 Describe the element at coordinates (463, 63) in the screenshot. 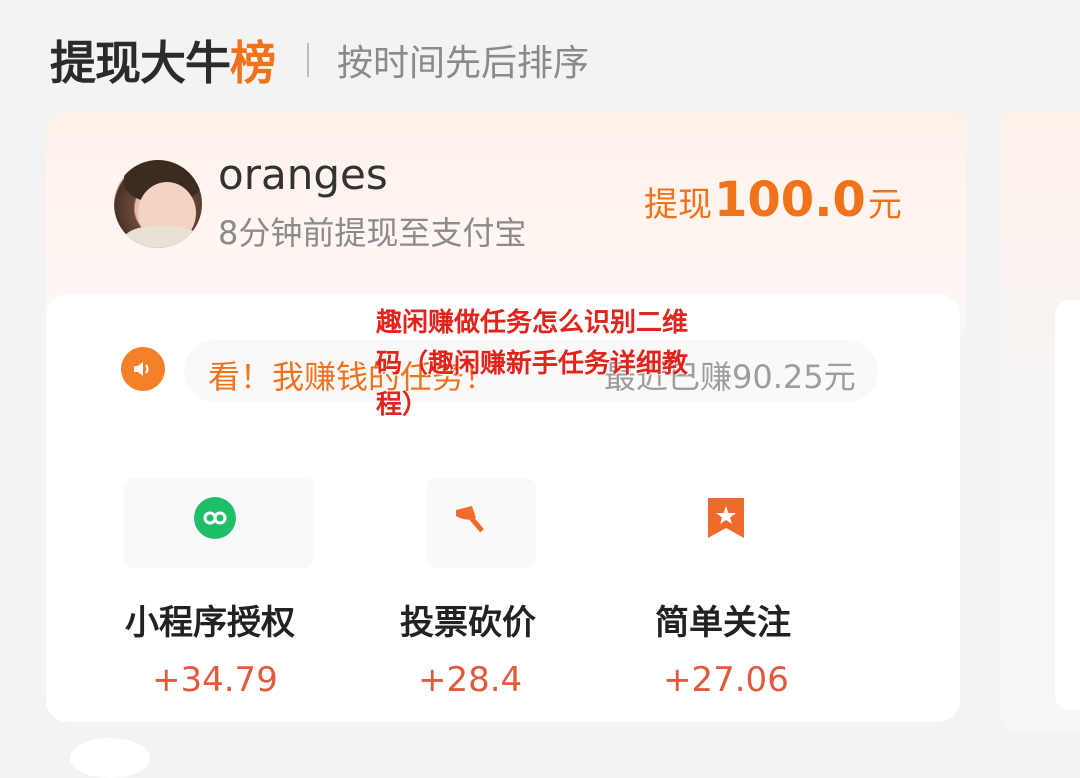

I see `sort-hint: 按时间先后排序` at that location.